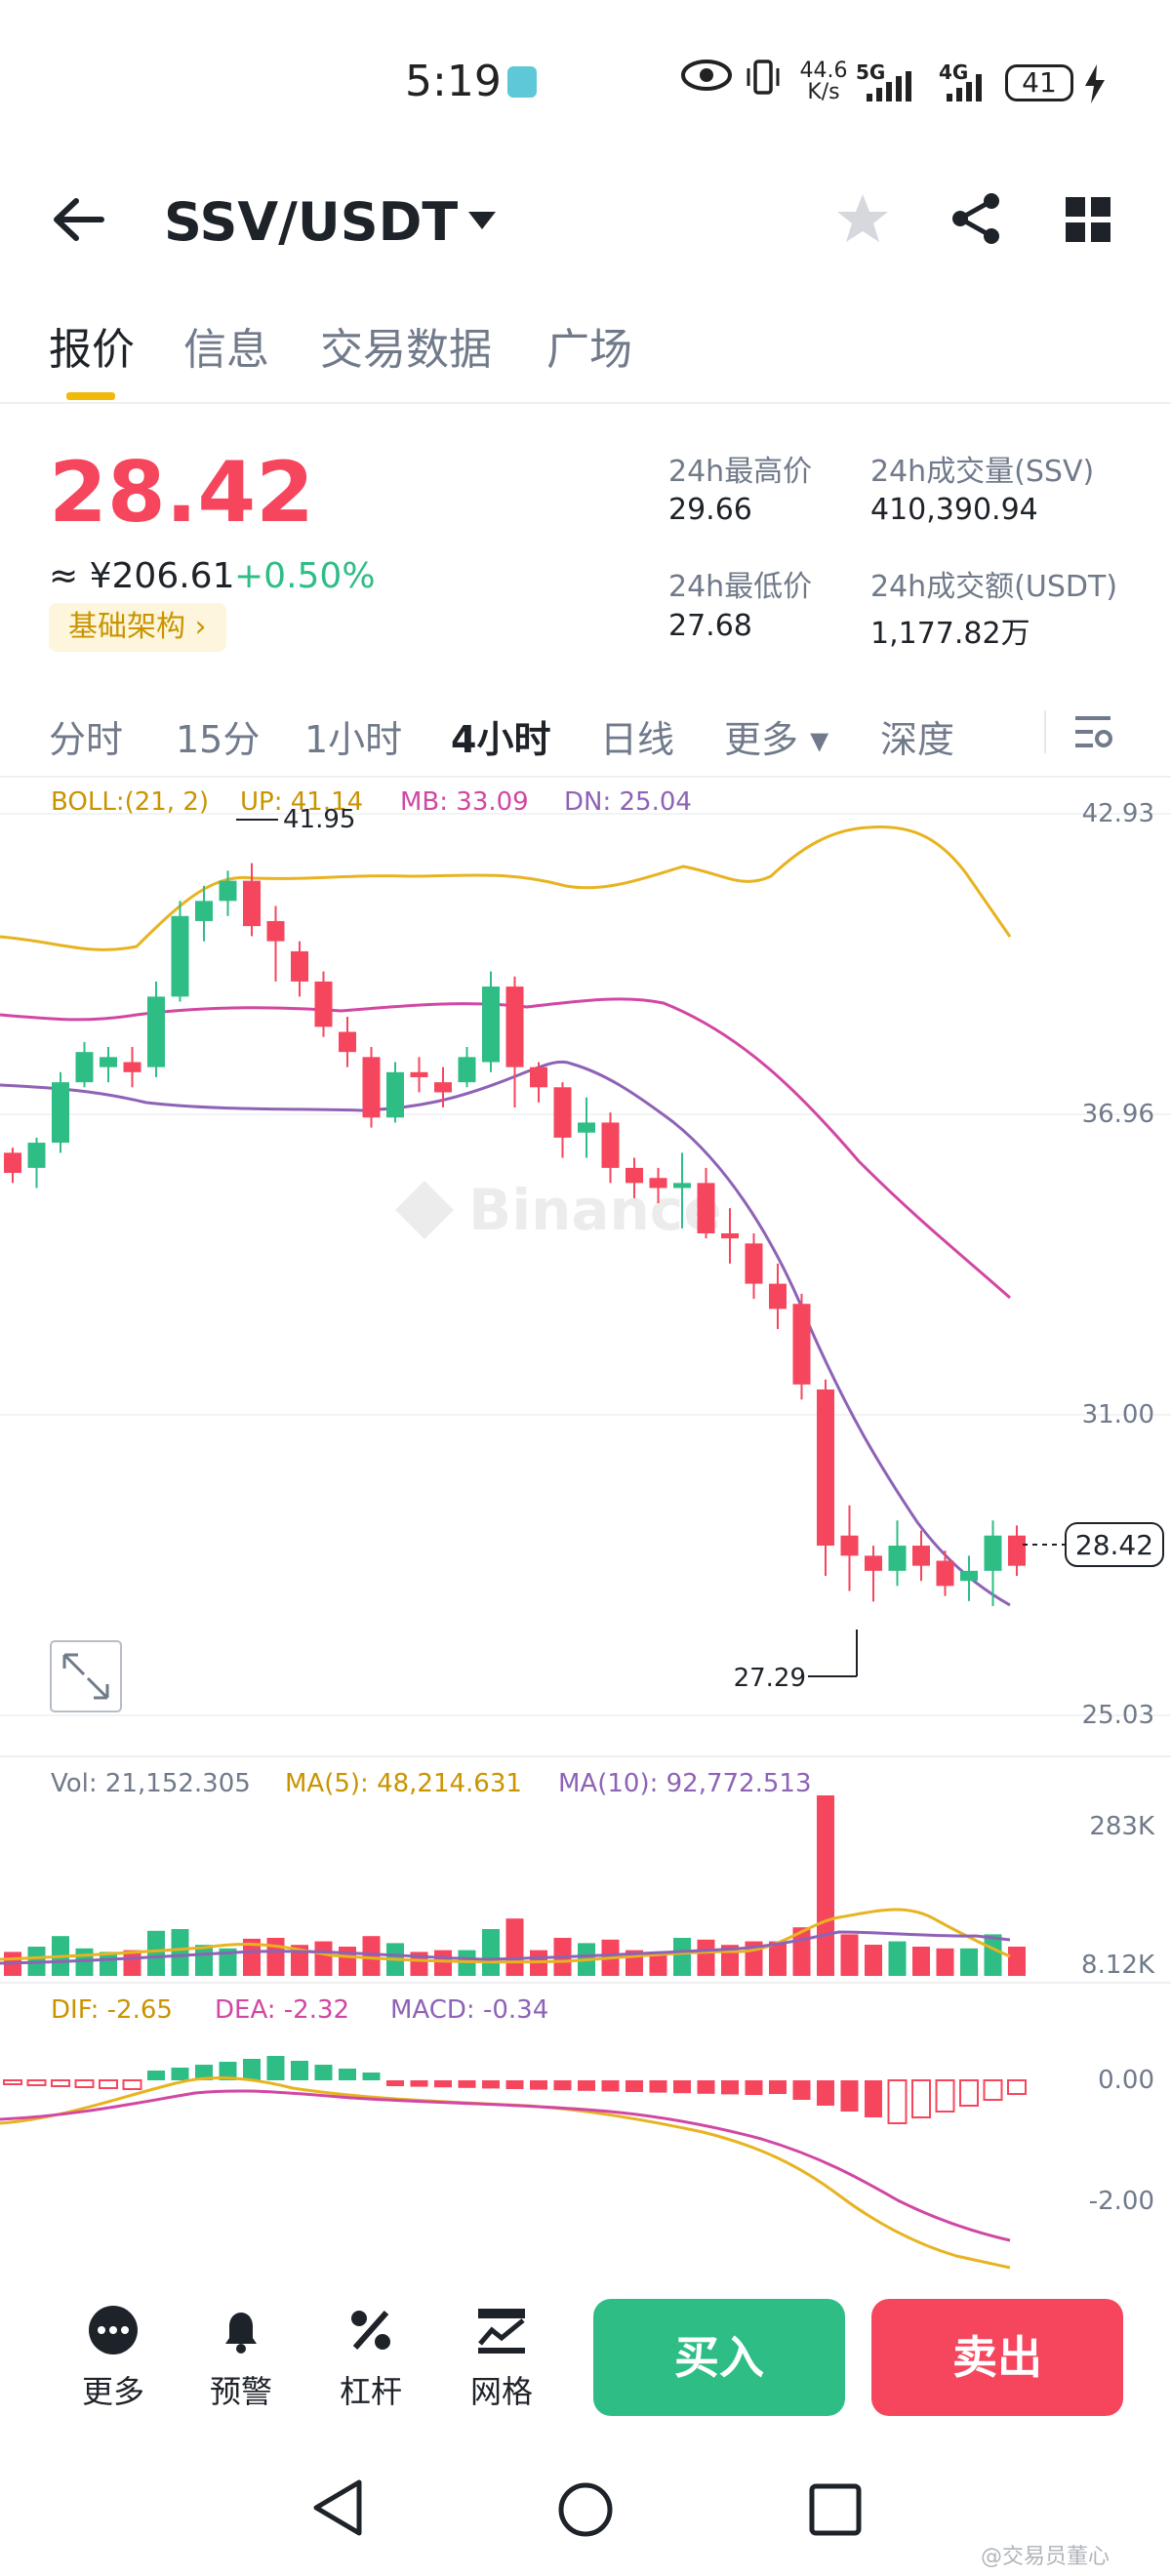 Image resolution: width=1171 pixels, height=2576 pixels. What do you see at coordinates (522, 82) in the screenshot?
I see `notification-app-icon` at bounding box center [522, 82].